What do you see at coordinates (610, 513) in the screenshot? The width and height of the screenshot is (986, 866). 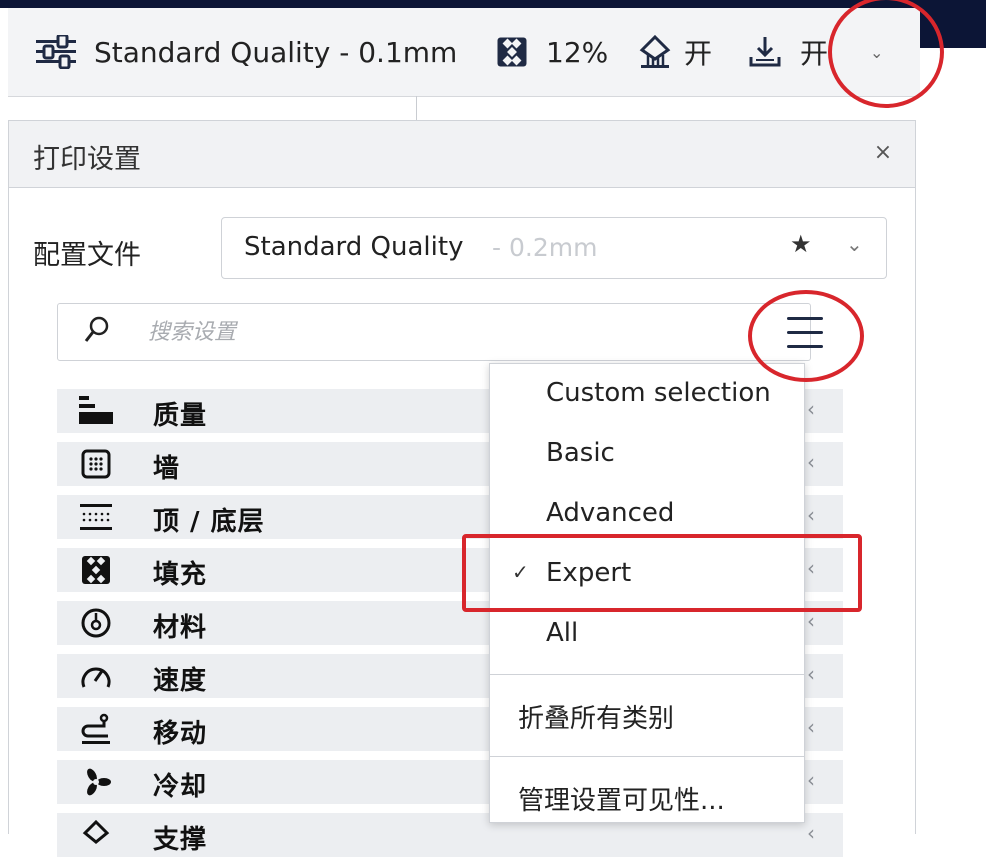 I see `menu-item-label: Advanced` at bounding box center [610, 513].